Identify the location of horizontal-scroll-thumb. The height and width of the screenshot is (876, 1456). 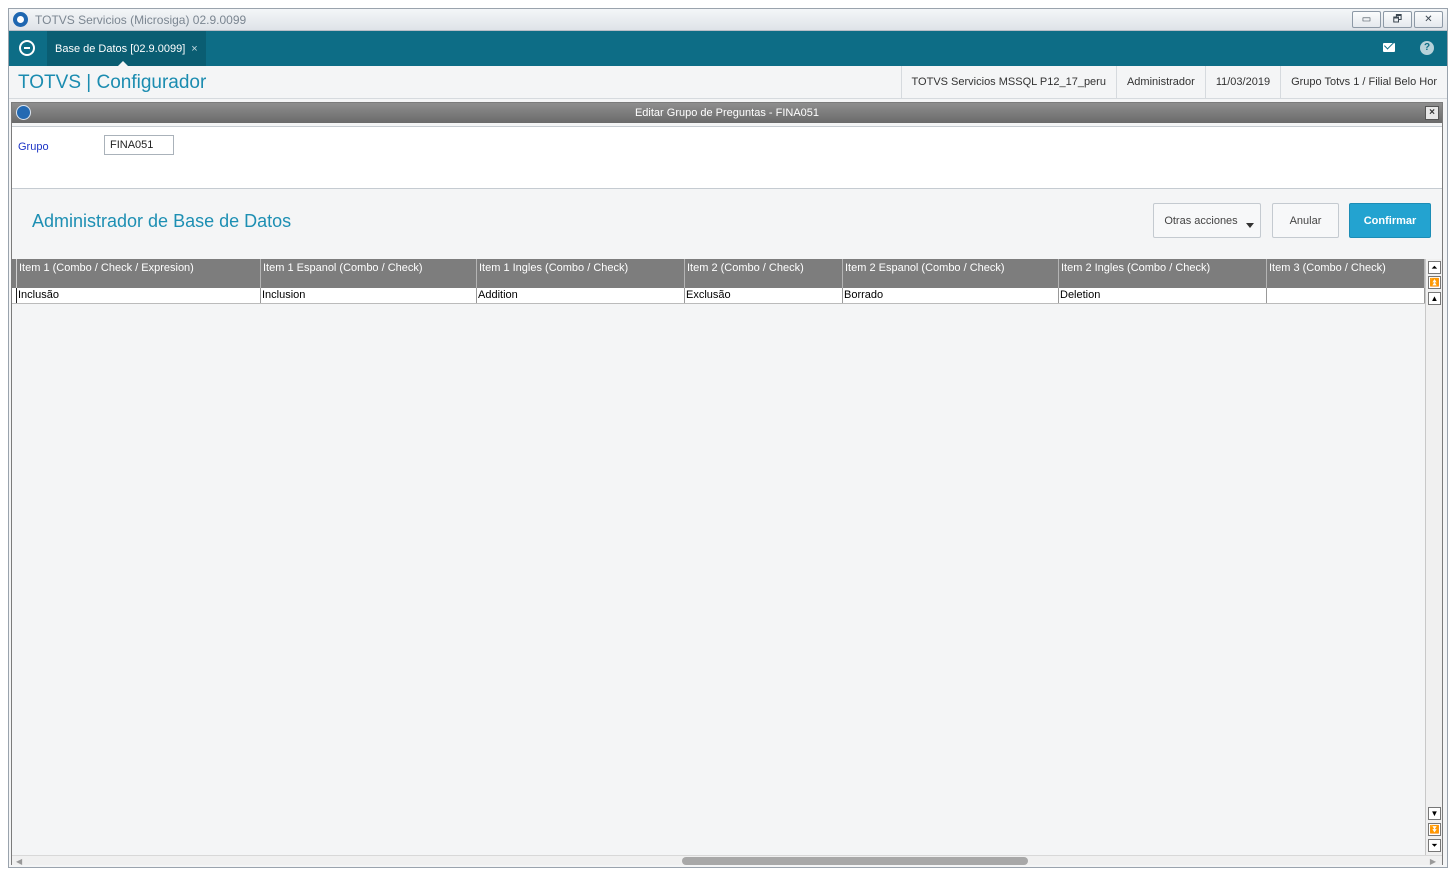
(855, 861).